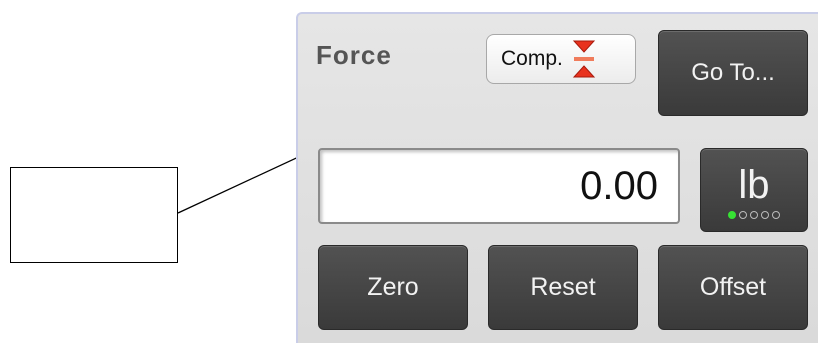  What do you see at coordinates (584, 59) in the screenshot?
I see `compression-arrows-icon` at bounding box center [584, 59].